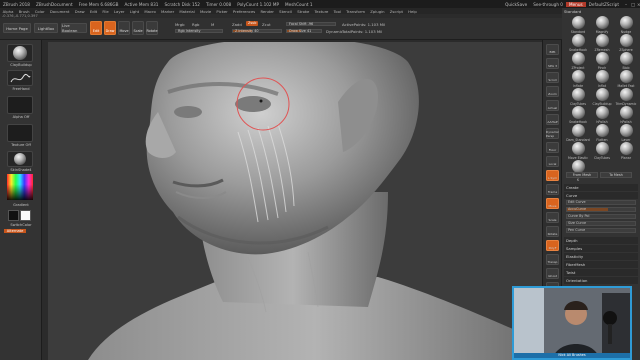  What do you see at coordinates (205, 11) in the screenshot?
I see `menu-movie: Movie` at bounding box center [205, 11].